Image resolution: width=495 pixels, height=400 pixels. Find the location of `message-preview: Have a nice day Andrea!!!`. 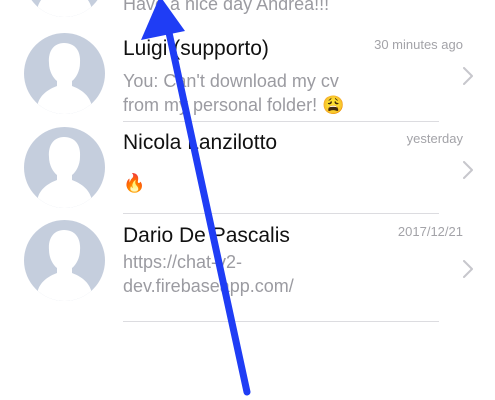

message-preview: Have a nice day Andrea!!! is located at coordinates (245, 8).